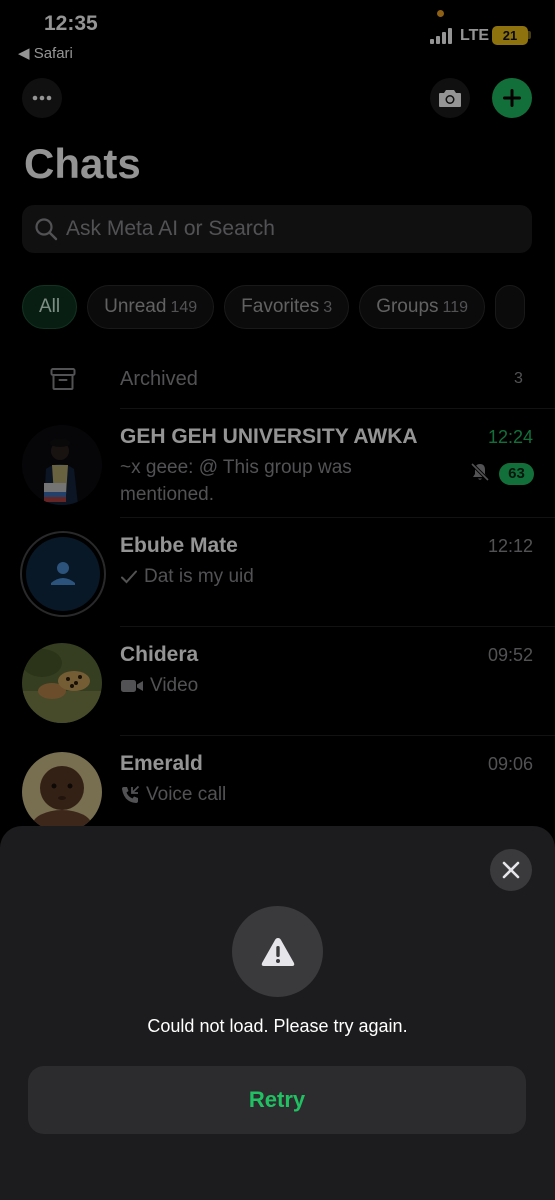  I want to click on close-button, so click(511, 870).